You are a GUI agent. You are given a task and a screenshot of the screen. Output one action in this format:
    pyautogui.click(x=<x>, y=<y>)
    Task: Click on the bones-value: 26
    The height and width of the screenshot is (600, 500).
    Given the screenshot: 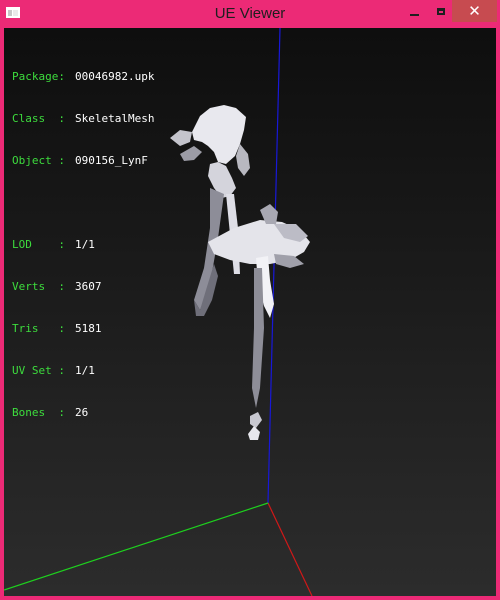 What is the action you would take?
    pyautogui.click(x=82, y=412)
    